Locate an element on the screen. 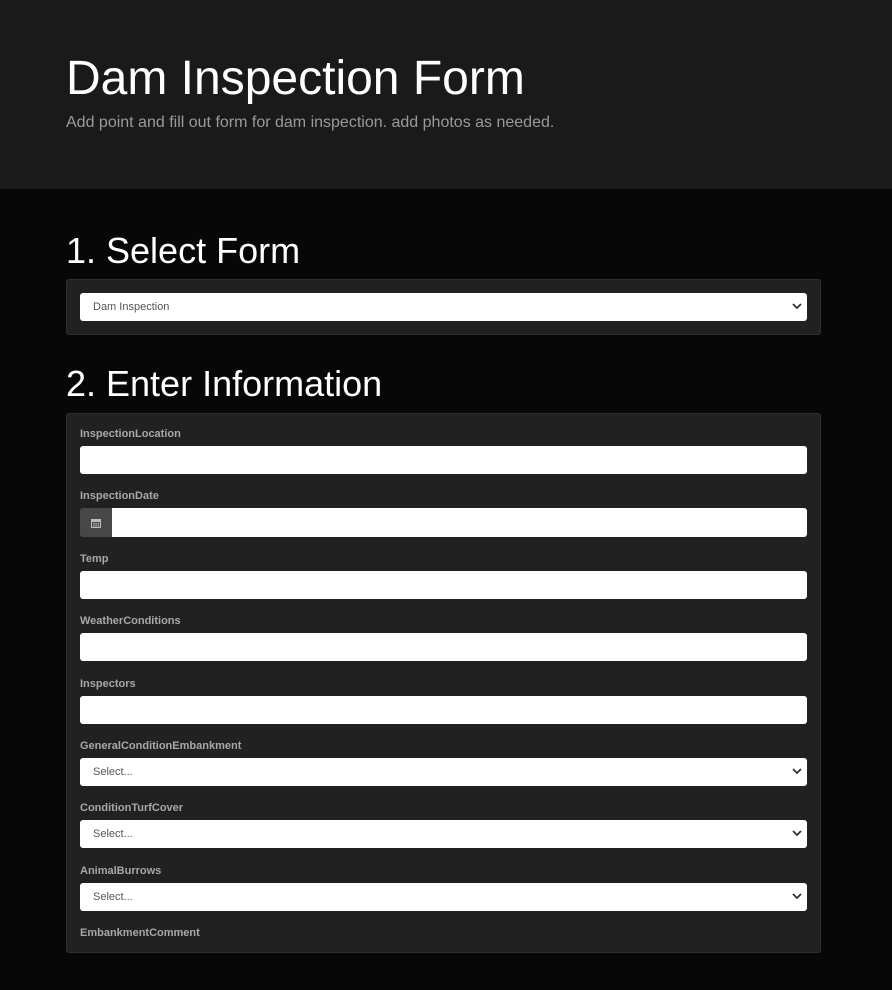 The width and height of the screenshot is (892, 990). inspection-date-input is located at coordinates (459, 523).